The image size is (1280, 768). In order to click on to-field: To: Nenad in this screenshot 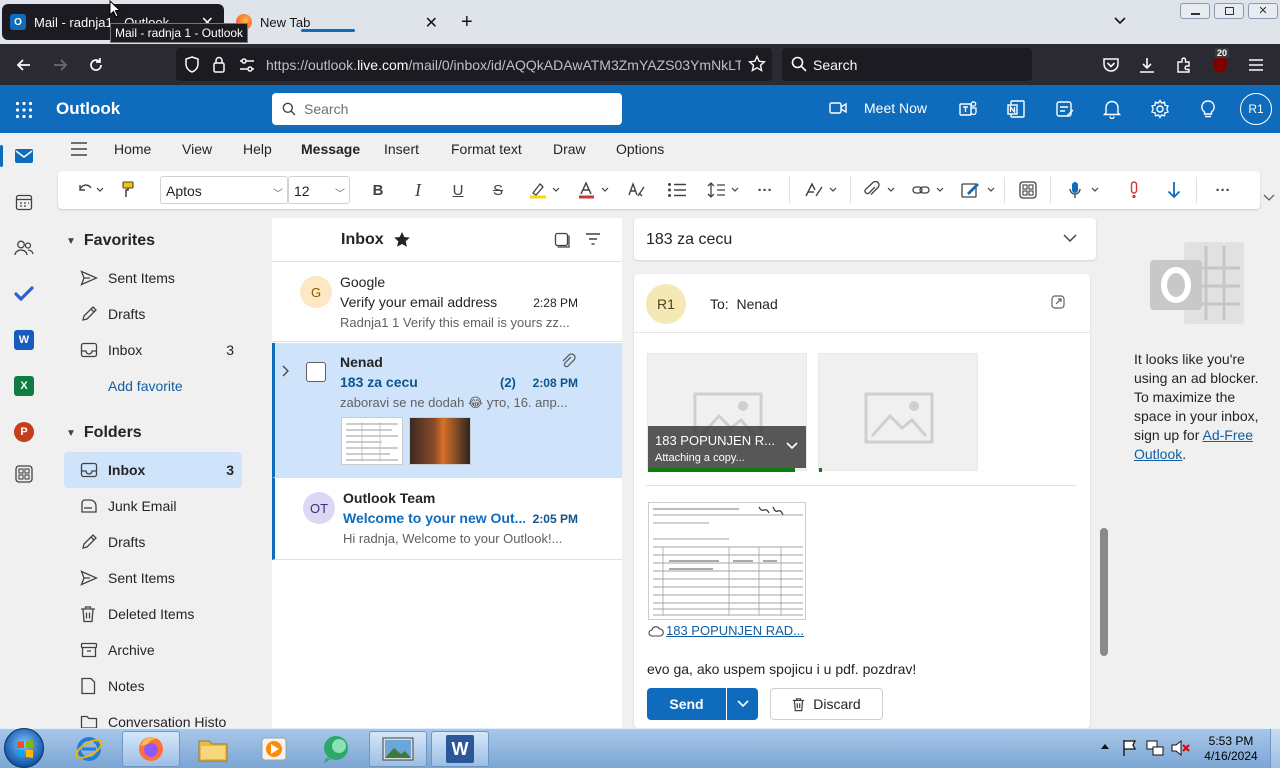, I will do `click(744, 304)`.